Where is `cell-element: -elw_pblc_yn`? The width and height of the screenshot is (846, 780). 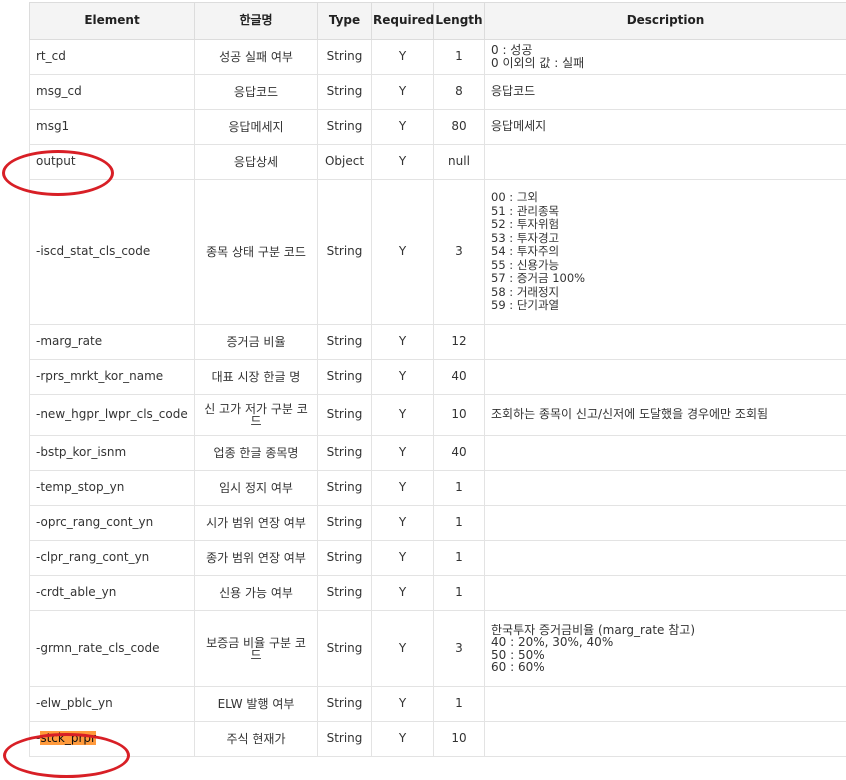
cell-element: -elw_pblc_yn is located at coordinates (112, 704).